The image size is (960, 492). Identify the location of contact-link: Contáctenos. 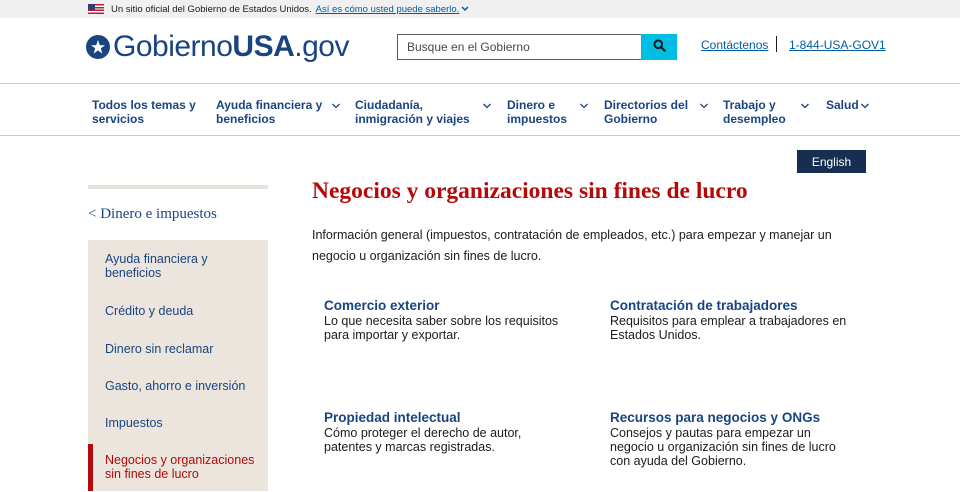
(734, 45).